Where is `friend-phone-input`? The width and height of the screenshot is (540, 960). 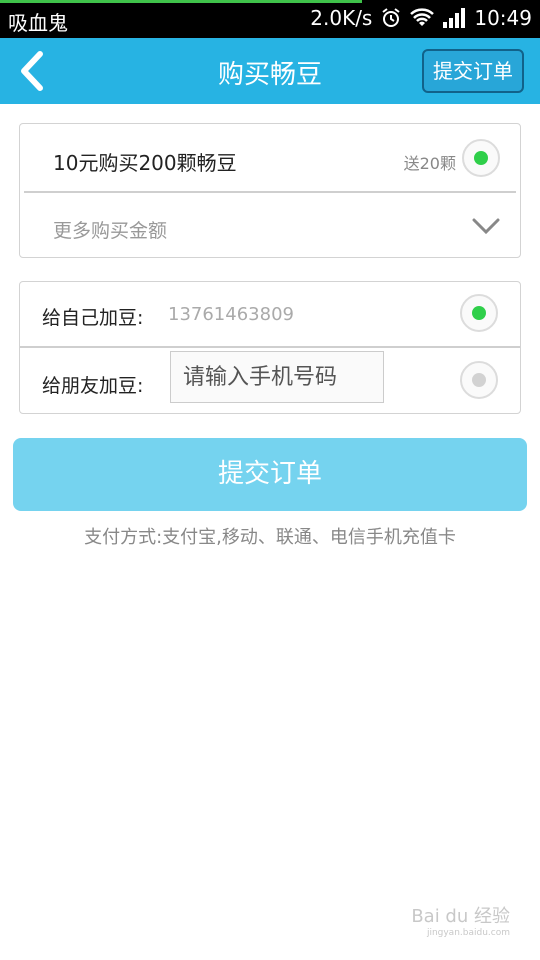
friend-phone-input is located at coordinates (277, 377).